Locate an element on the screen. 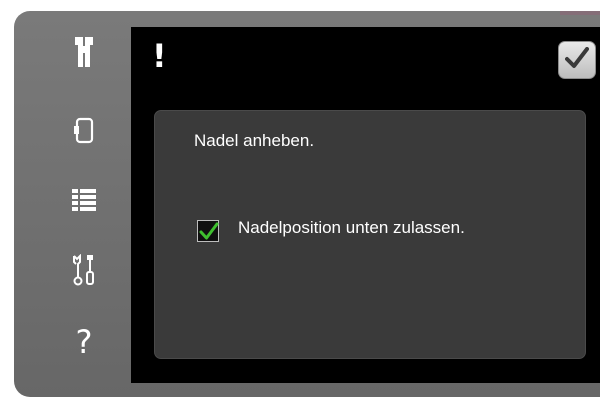 The width and height of the screenshot is (600, 398). check-icon is located at coordinates (577, 60).